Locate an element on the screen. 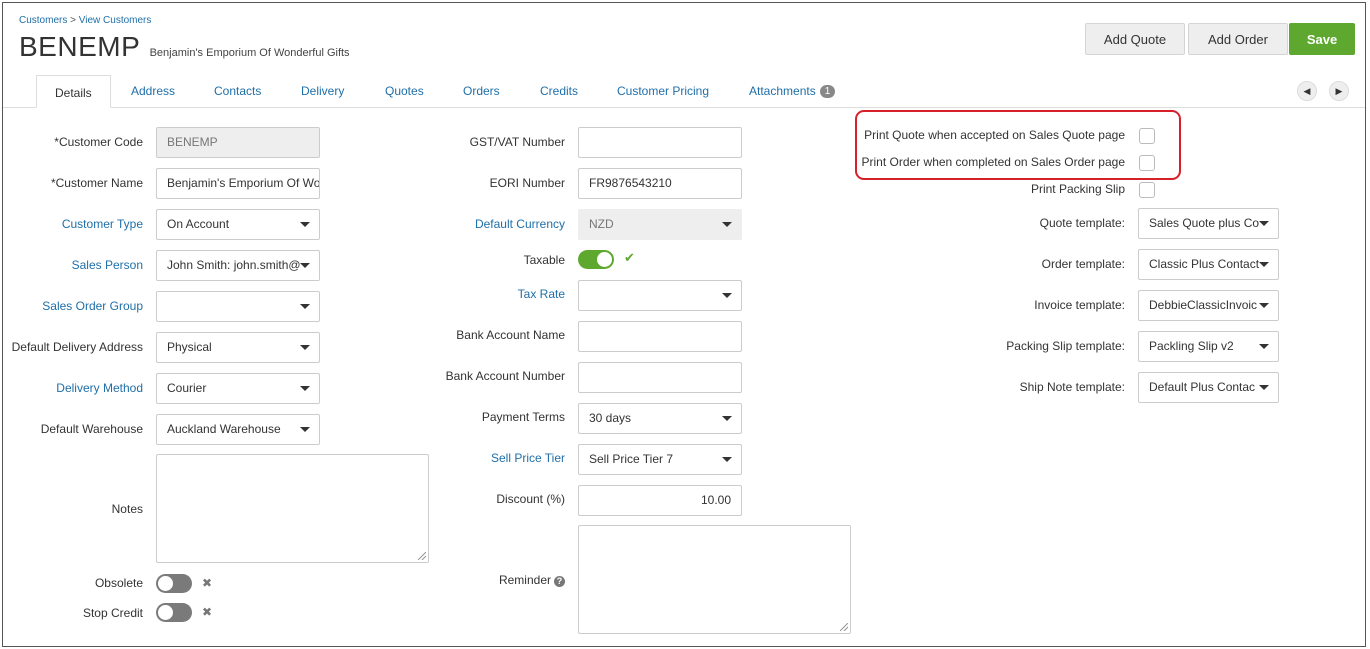 This screenshot has height=649, width=1370. tab-contacts: Contacts is located at coordinates (237, 95).